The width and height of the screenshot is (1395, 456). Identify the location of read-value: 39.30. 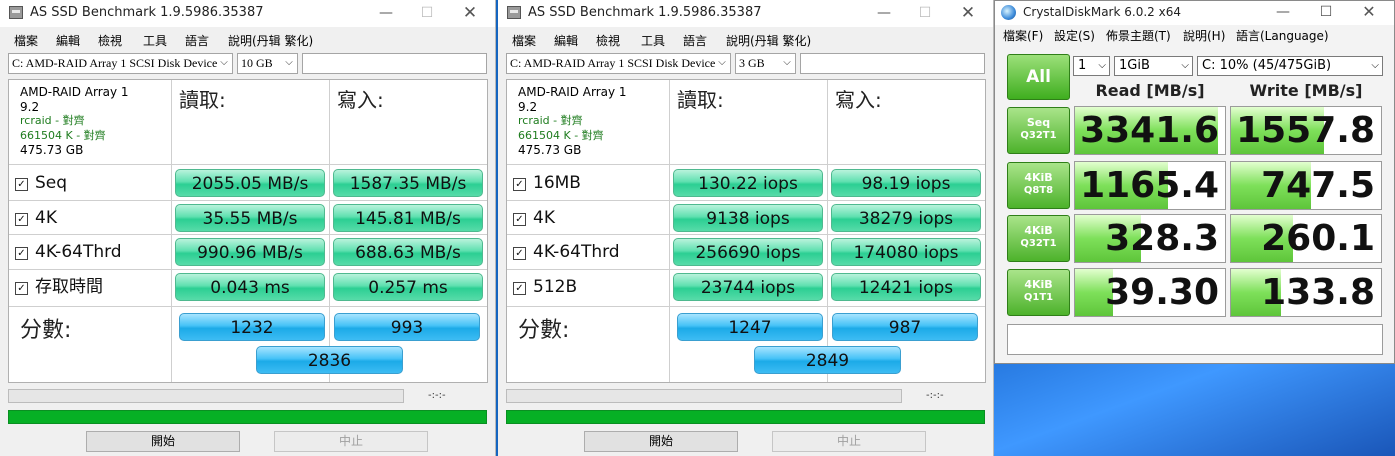
(1162, 292).